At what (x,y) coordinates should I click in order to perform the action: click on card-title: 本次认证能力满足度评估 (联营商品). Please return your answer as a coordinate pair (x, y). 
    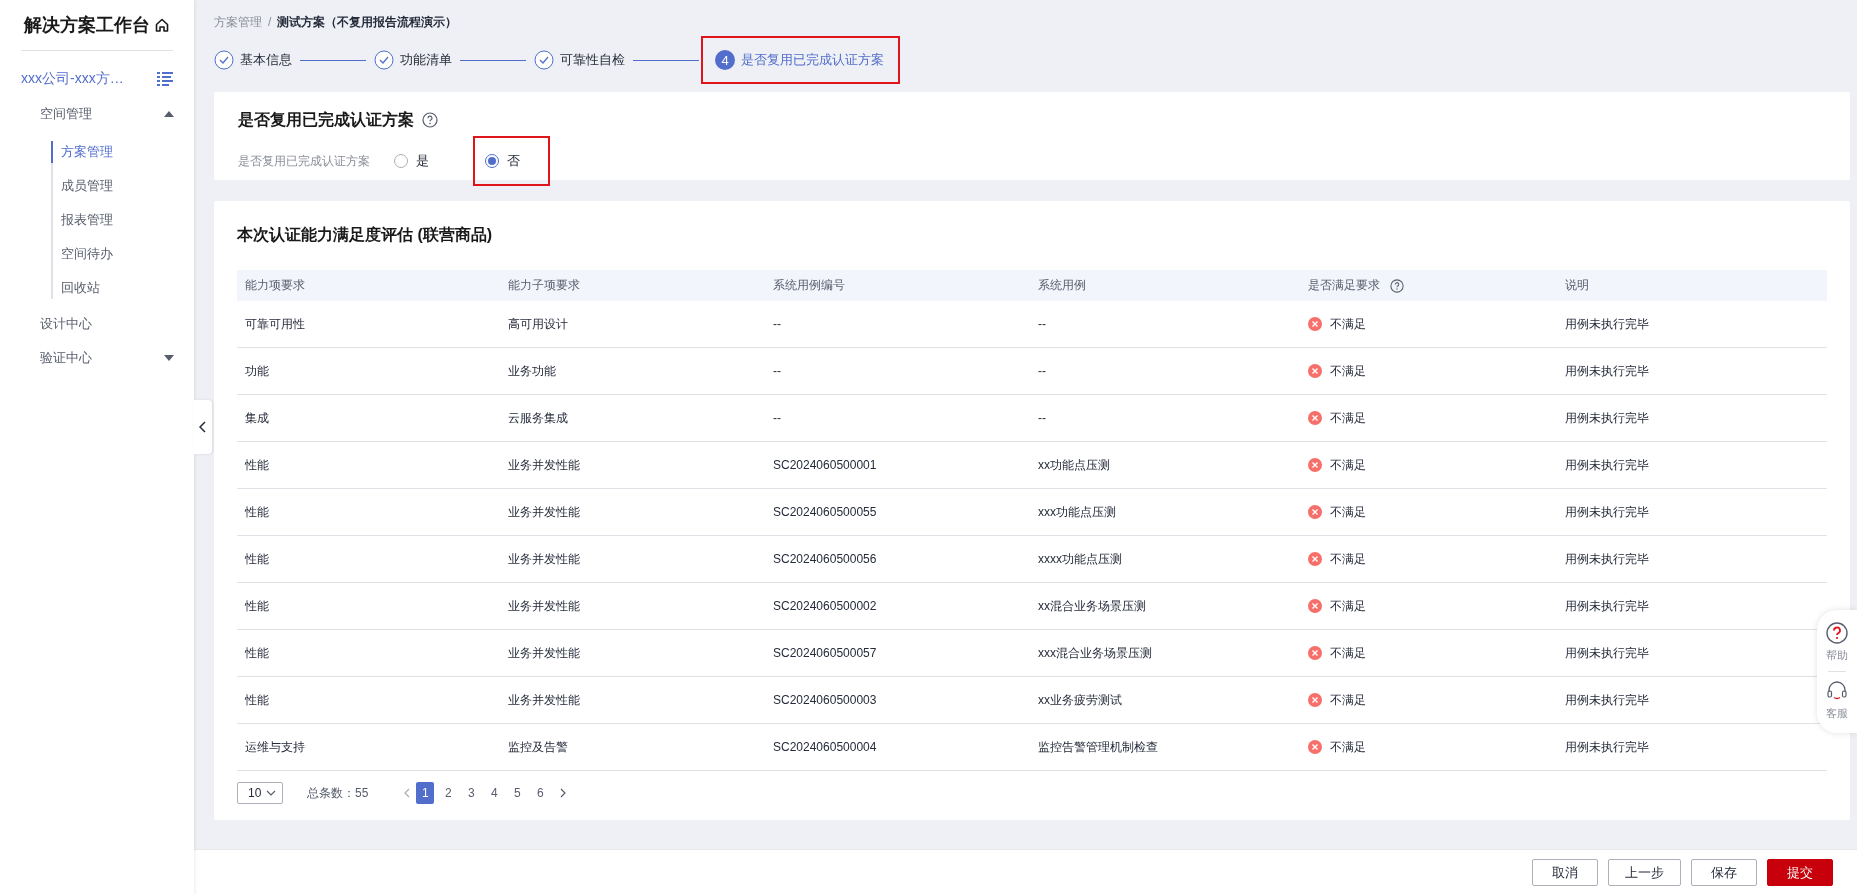
    Looking at the image, I should click on (365, 234).